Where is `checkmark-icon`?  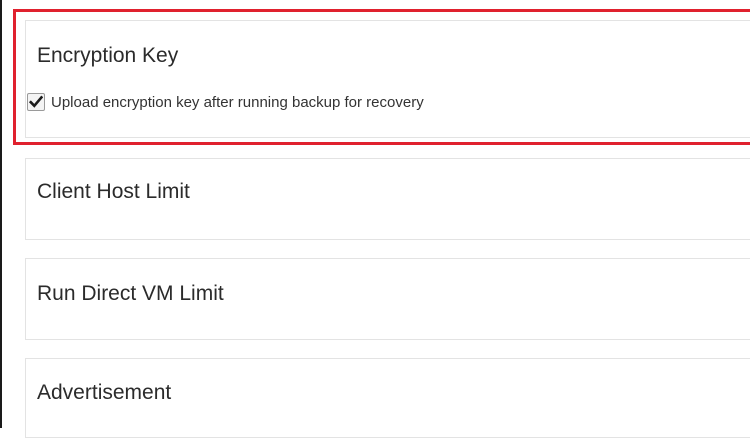 checkmark-icon is located at coordinates (36, 101).